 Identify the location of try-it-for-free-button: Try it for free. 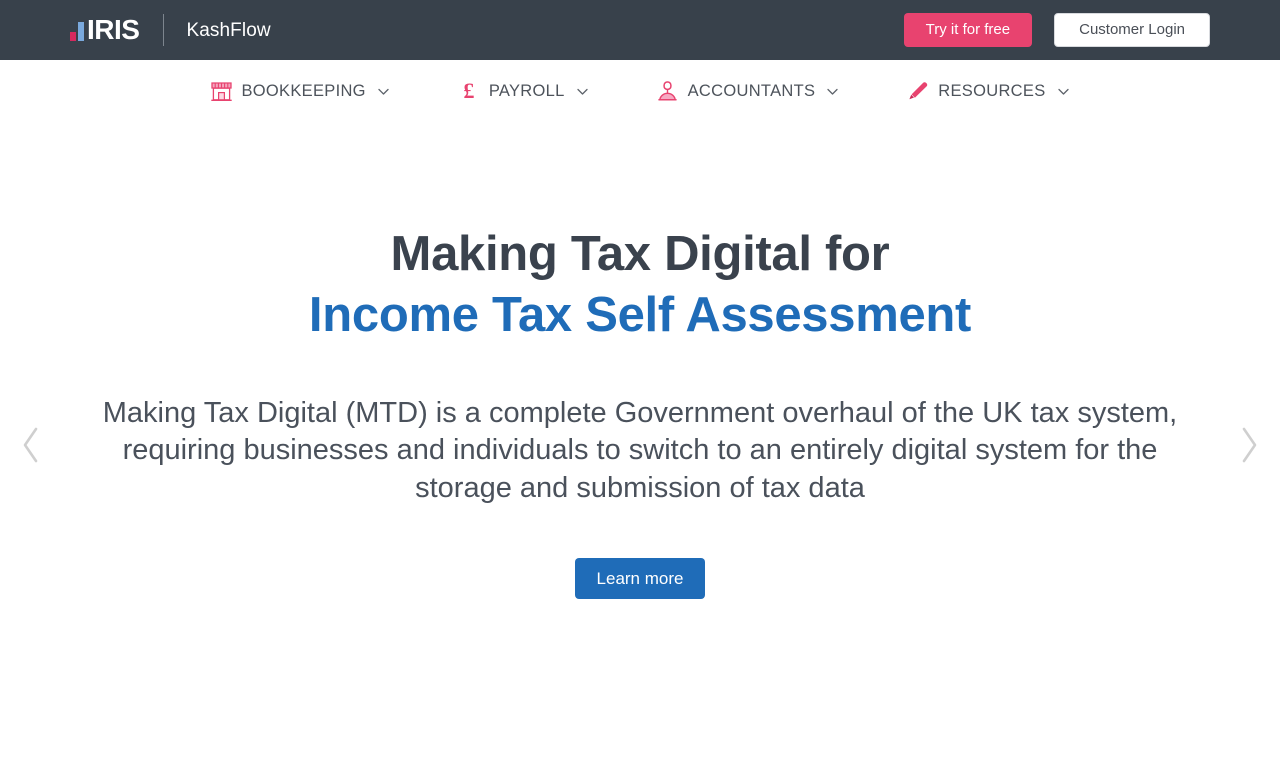
(968, 30).